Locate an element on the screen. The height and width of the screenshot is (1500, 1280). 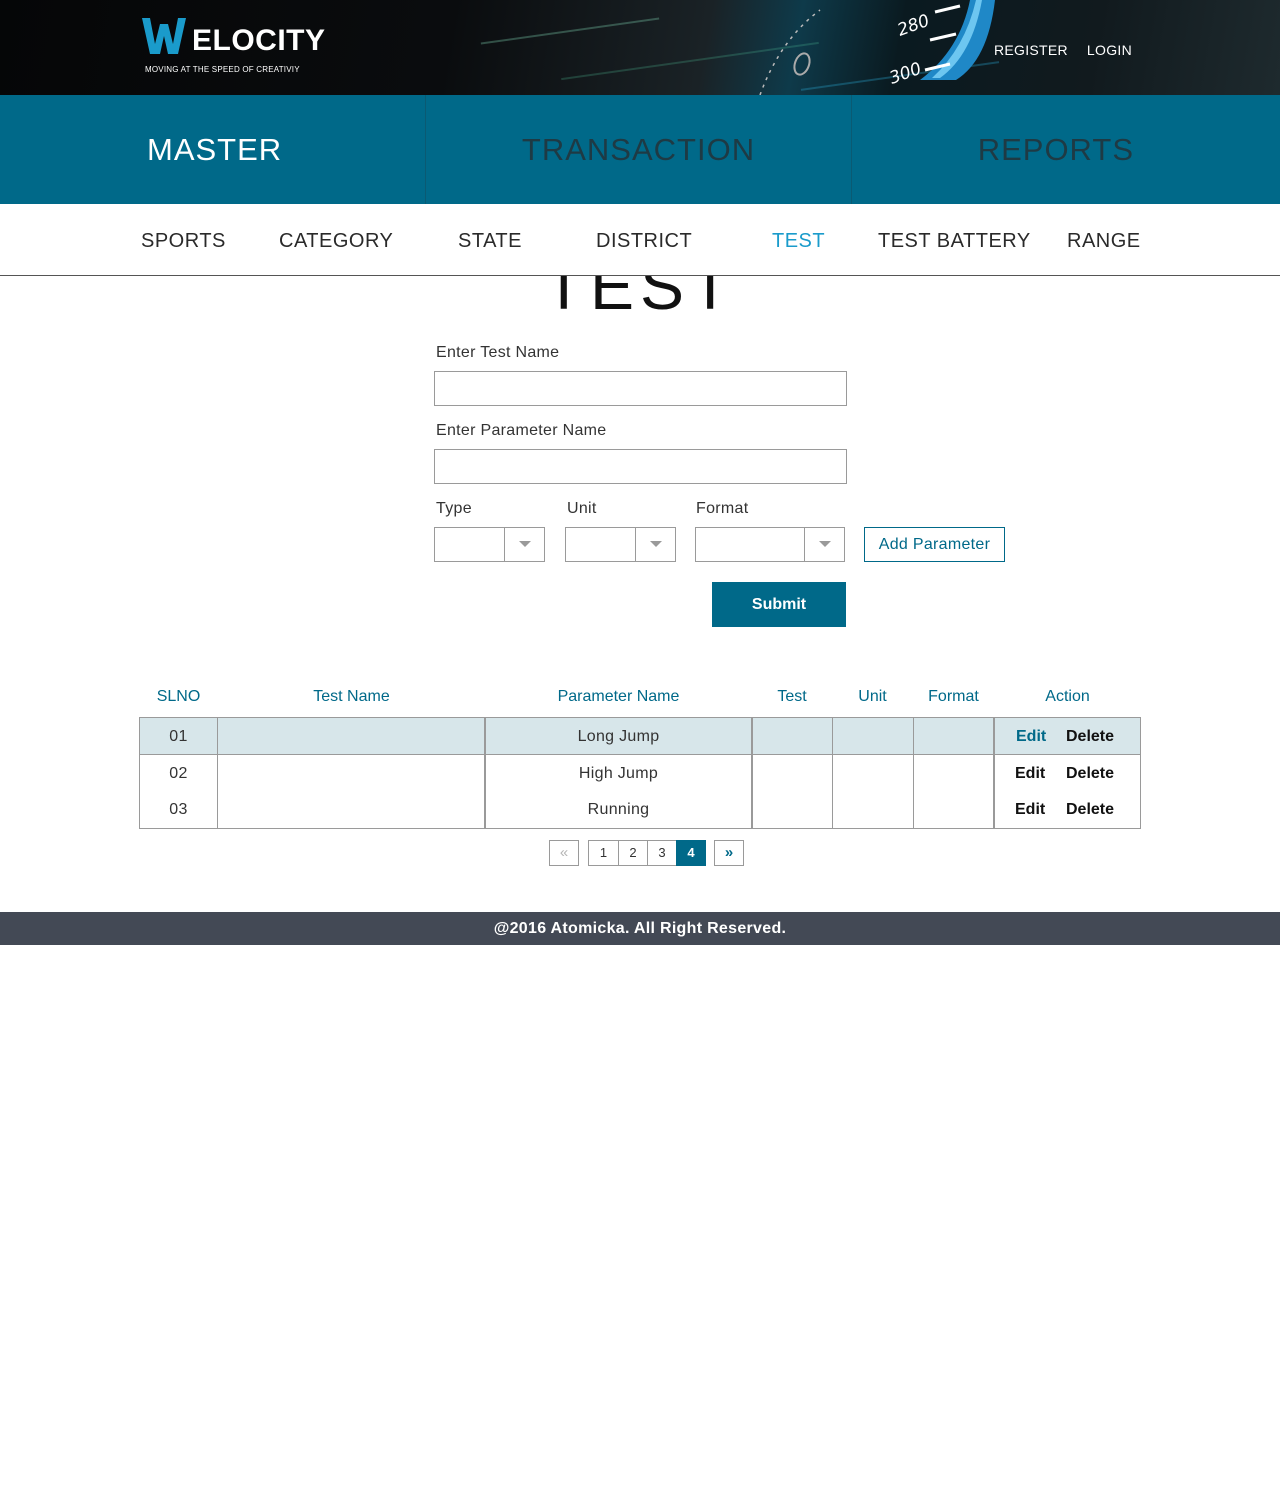
test-name-input is located at coordinates (640, 388).